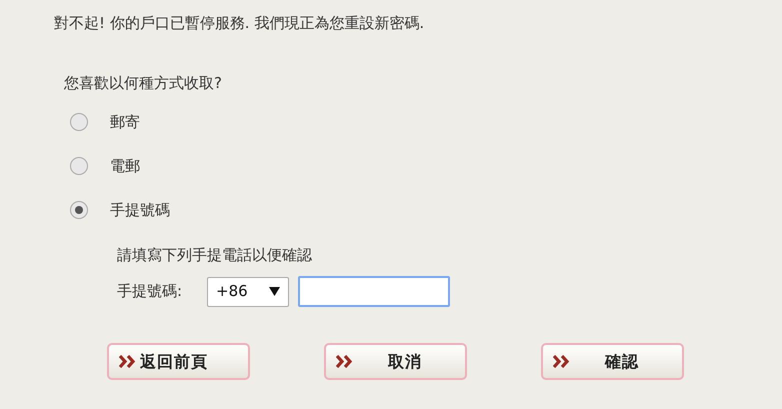  I want to click on question-text: 您喜歡以何種方式收取?, so click(143, 83).